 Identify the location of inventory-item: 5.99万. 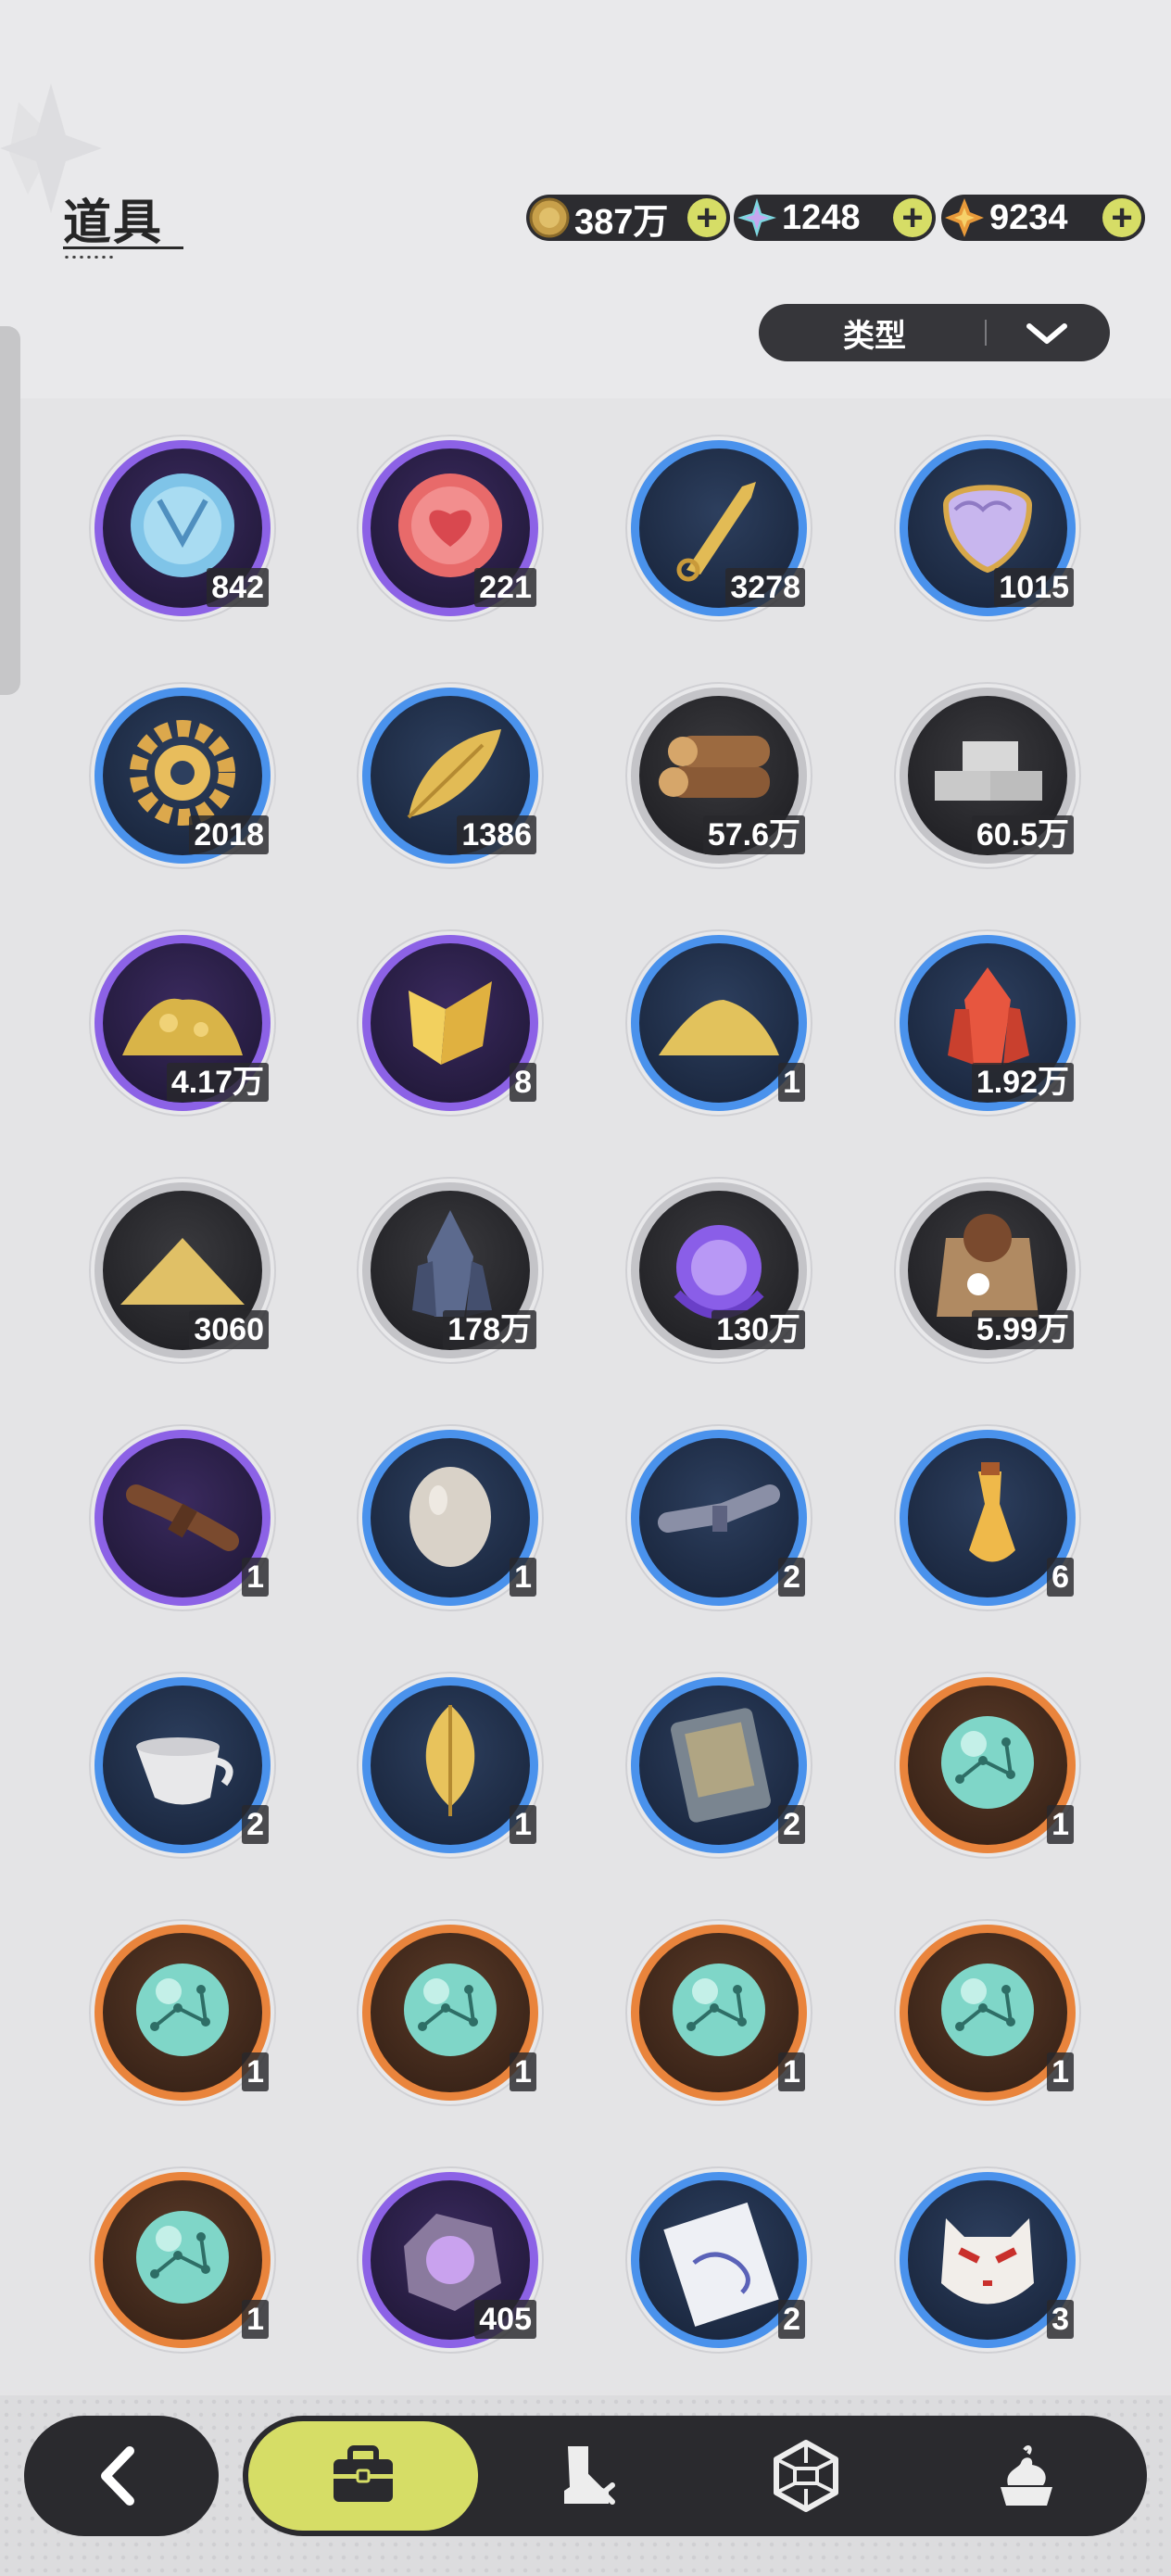
(988, 1270).